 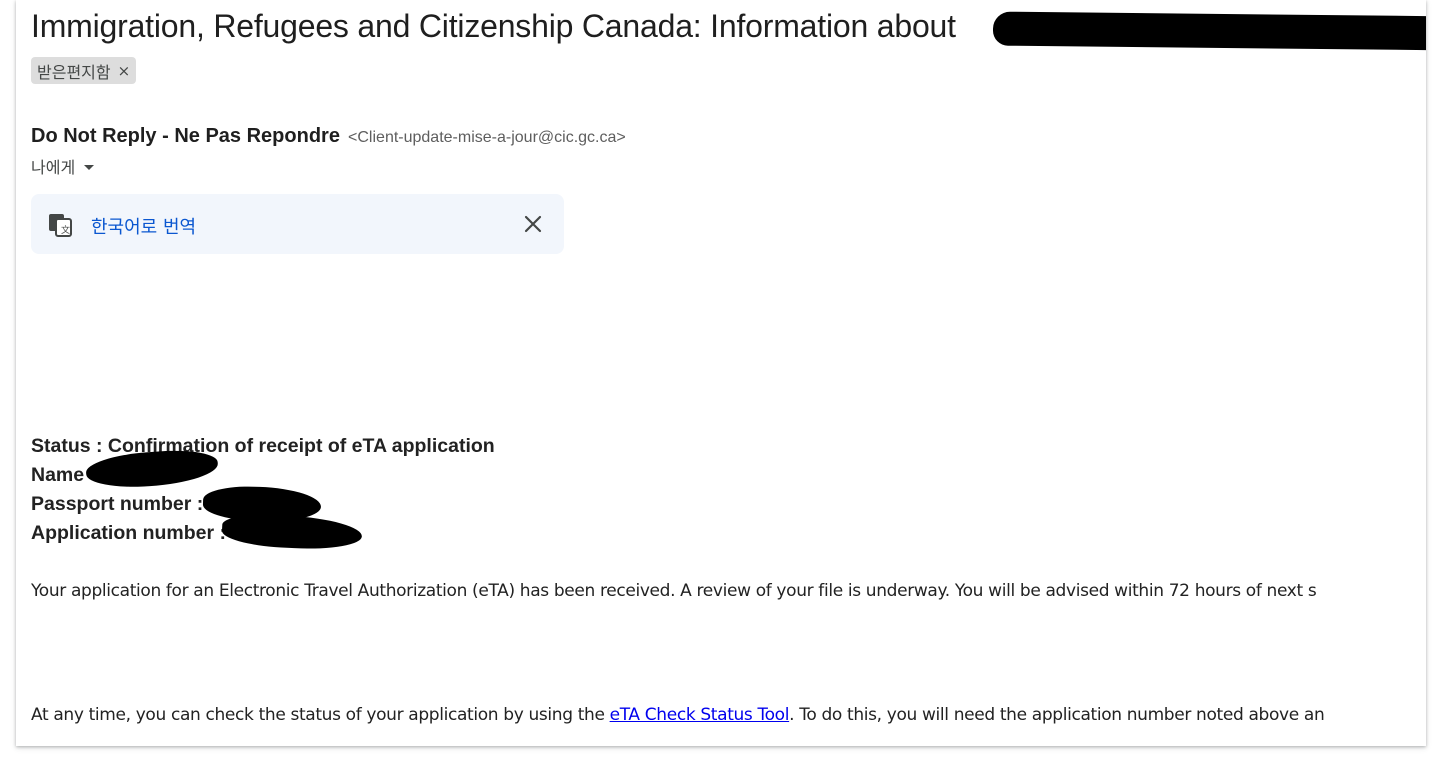 I want to click on label-chip-inbox: 받은편지함 ×, so click(x=84, y=70).